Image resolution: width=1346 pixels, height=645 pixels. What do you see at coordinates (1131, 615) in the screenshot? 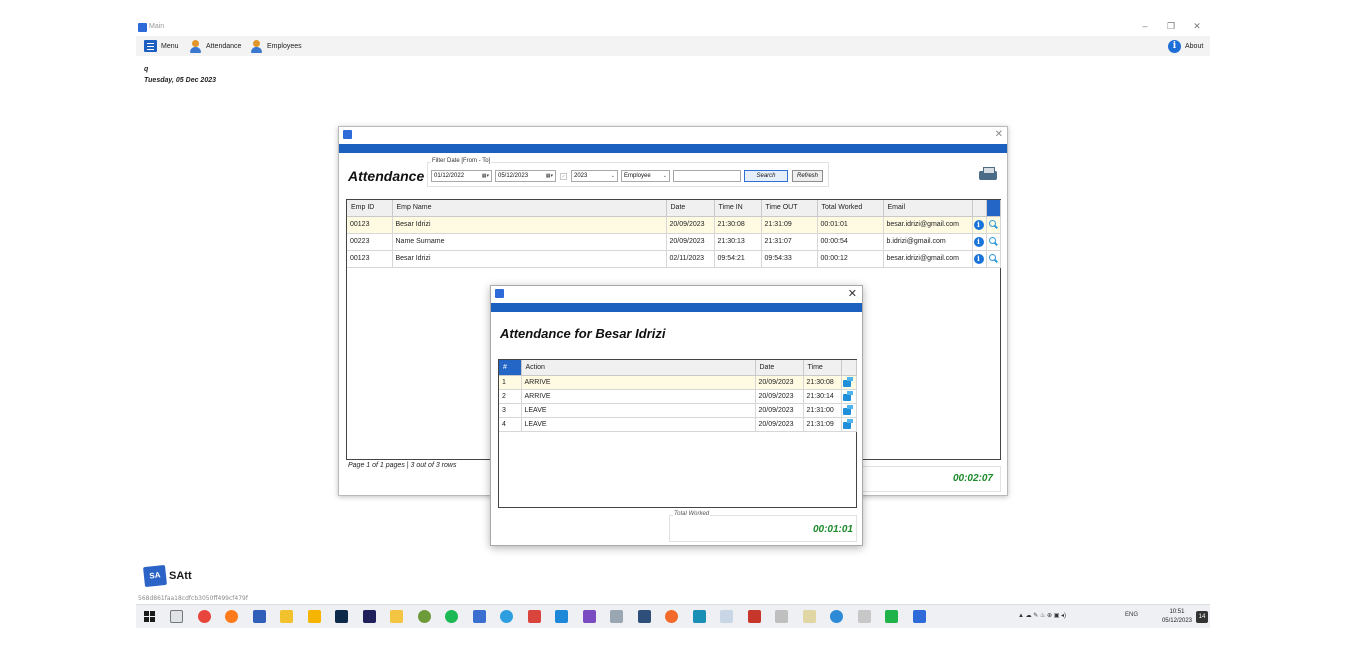
I see `language-indicator: ENG` at bounding box center [1131, 615].